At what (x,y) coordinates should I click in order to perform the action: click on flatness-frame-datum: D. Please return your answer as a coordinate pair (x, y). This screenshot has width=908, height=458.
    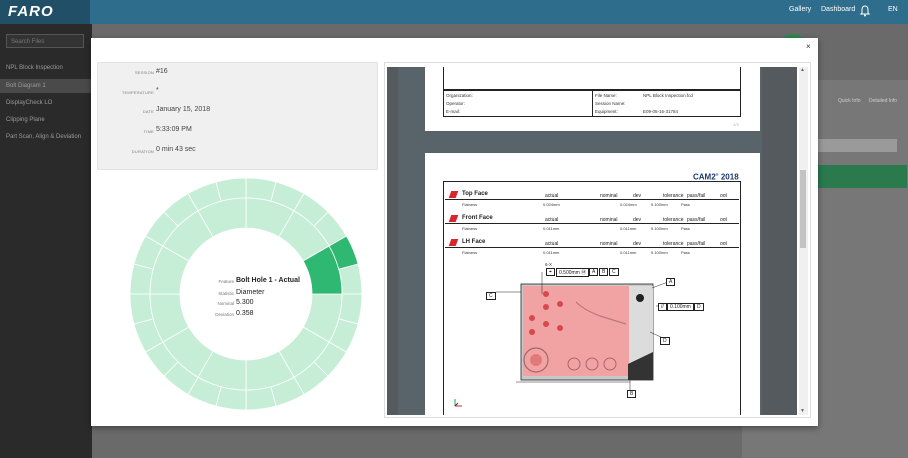
    Looking at the image, I should click on (699, 307).